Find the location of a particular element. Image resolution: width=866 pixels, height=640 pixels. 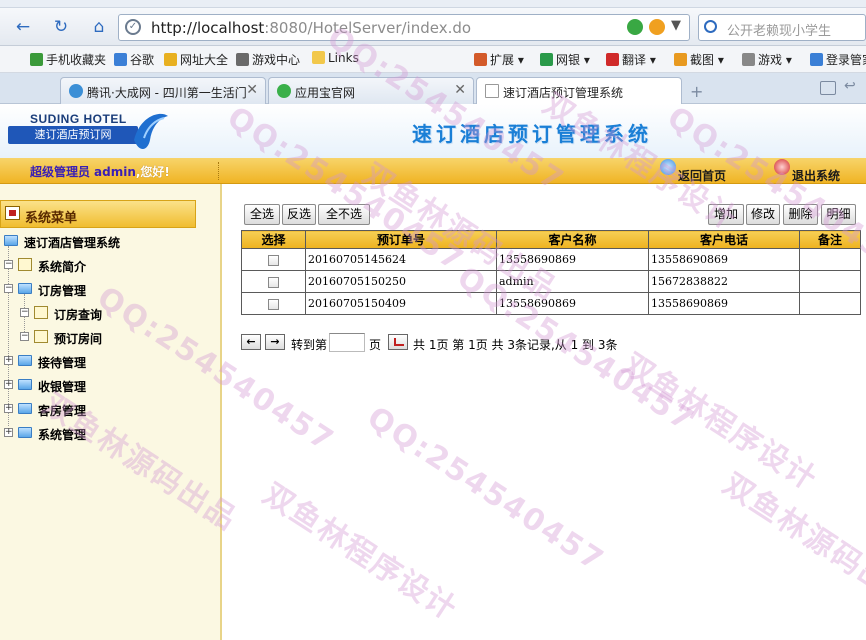

logout-icon is located at coordinates (782, 167).